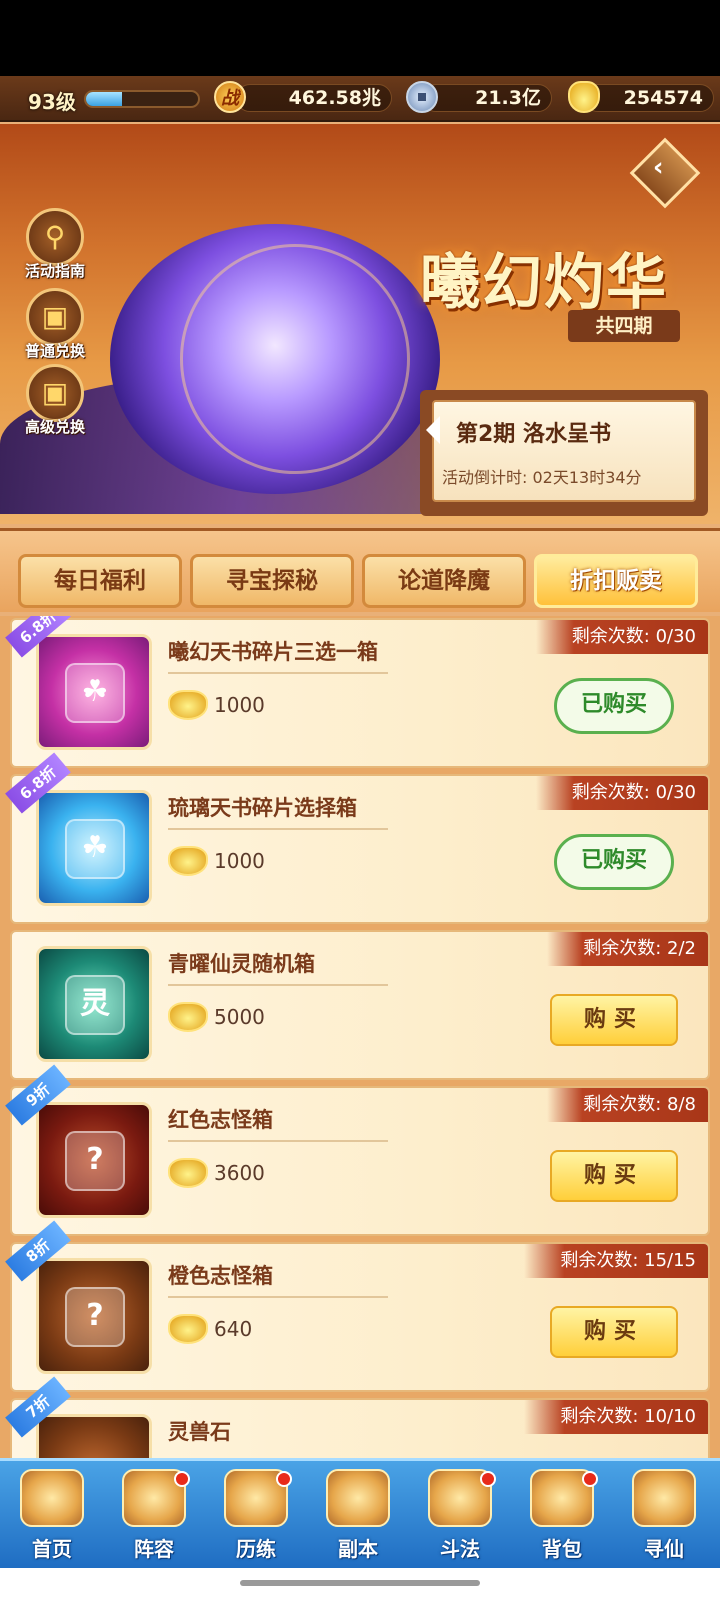 Image resolution: width=720 pixels, height=1600 pixels. I want to click on chevron-left-icon: ‹, so click(658, 167).